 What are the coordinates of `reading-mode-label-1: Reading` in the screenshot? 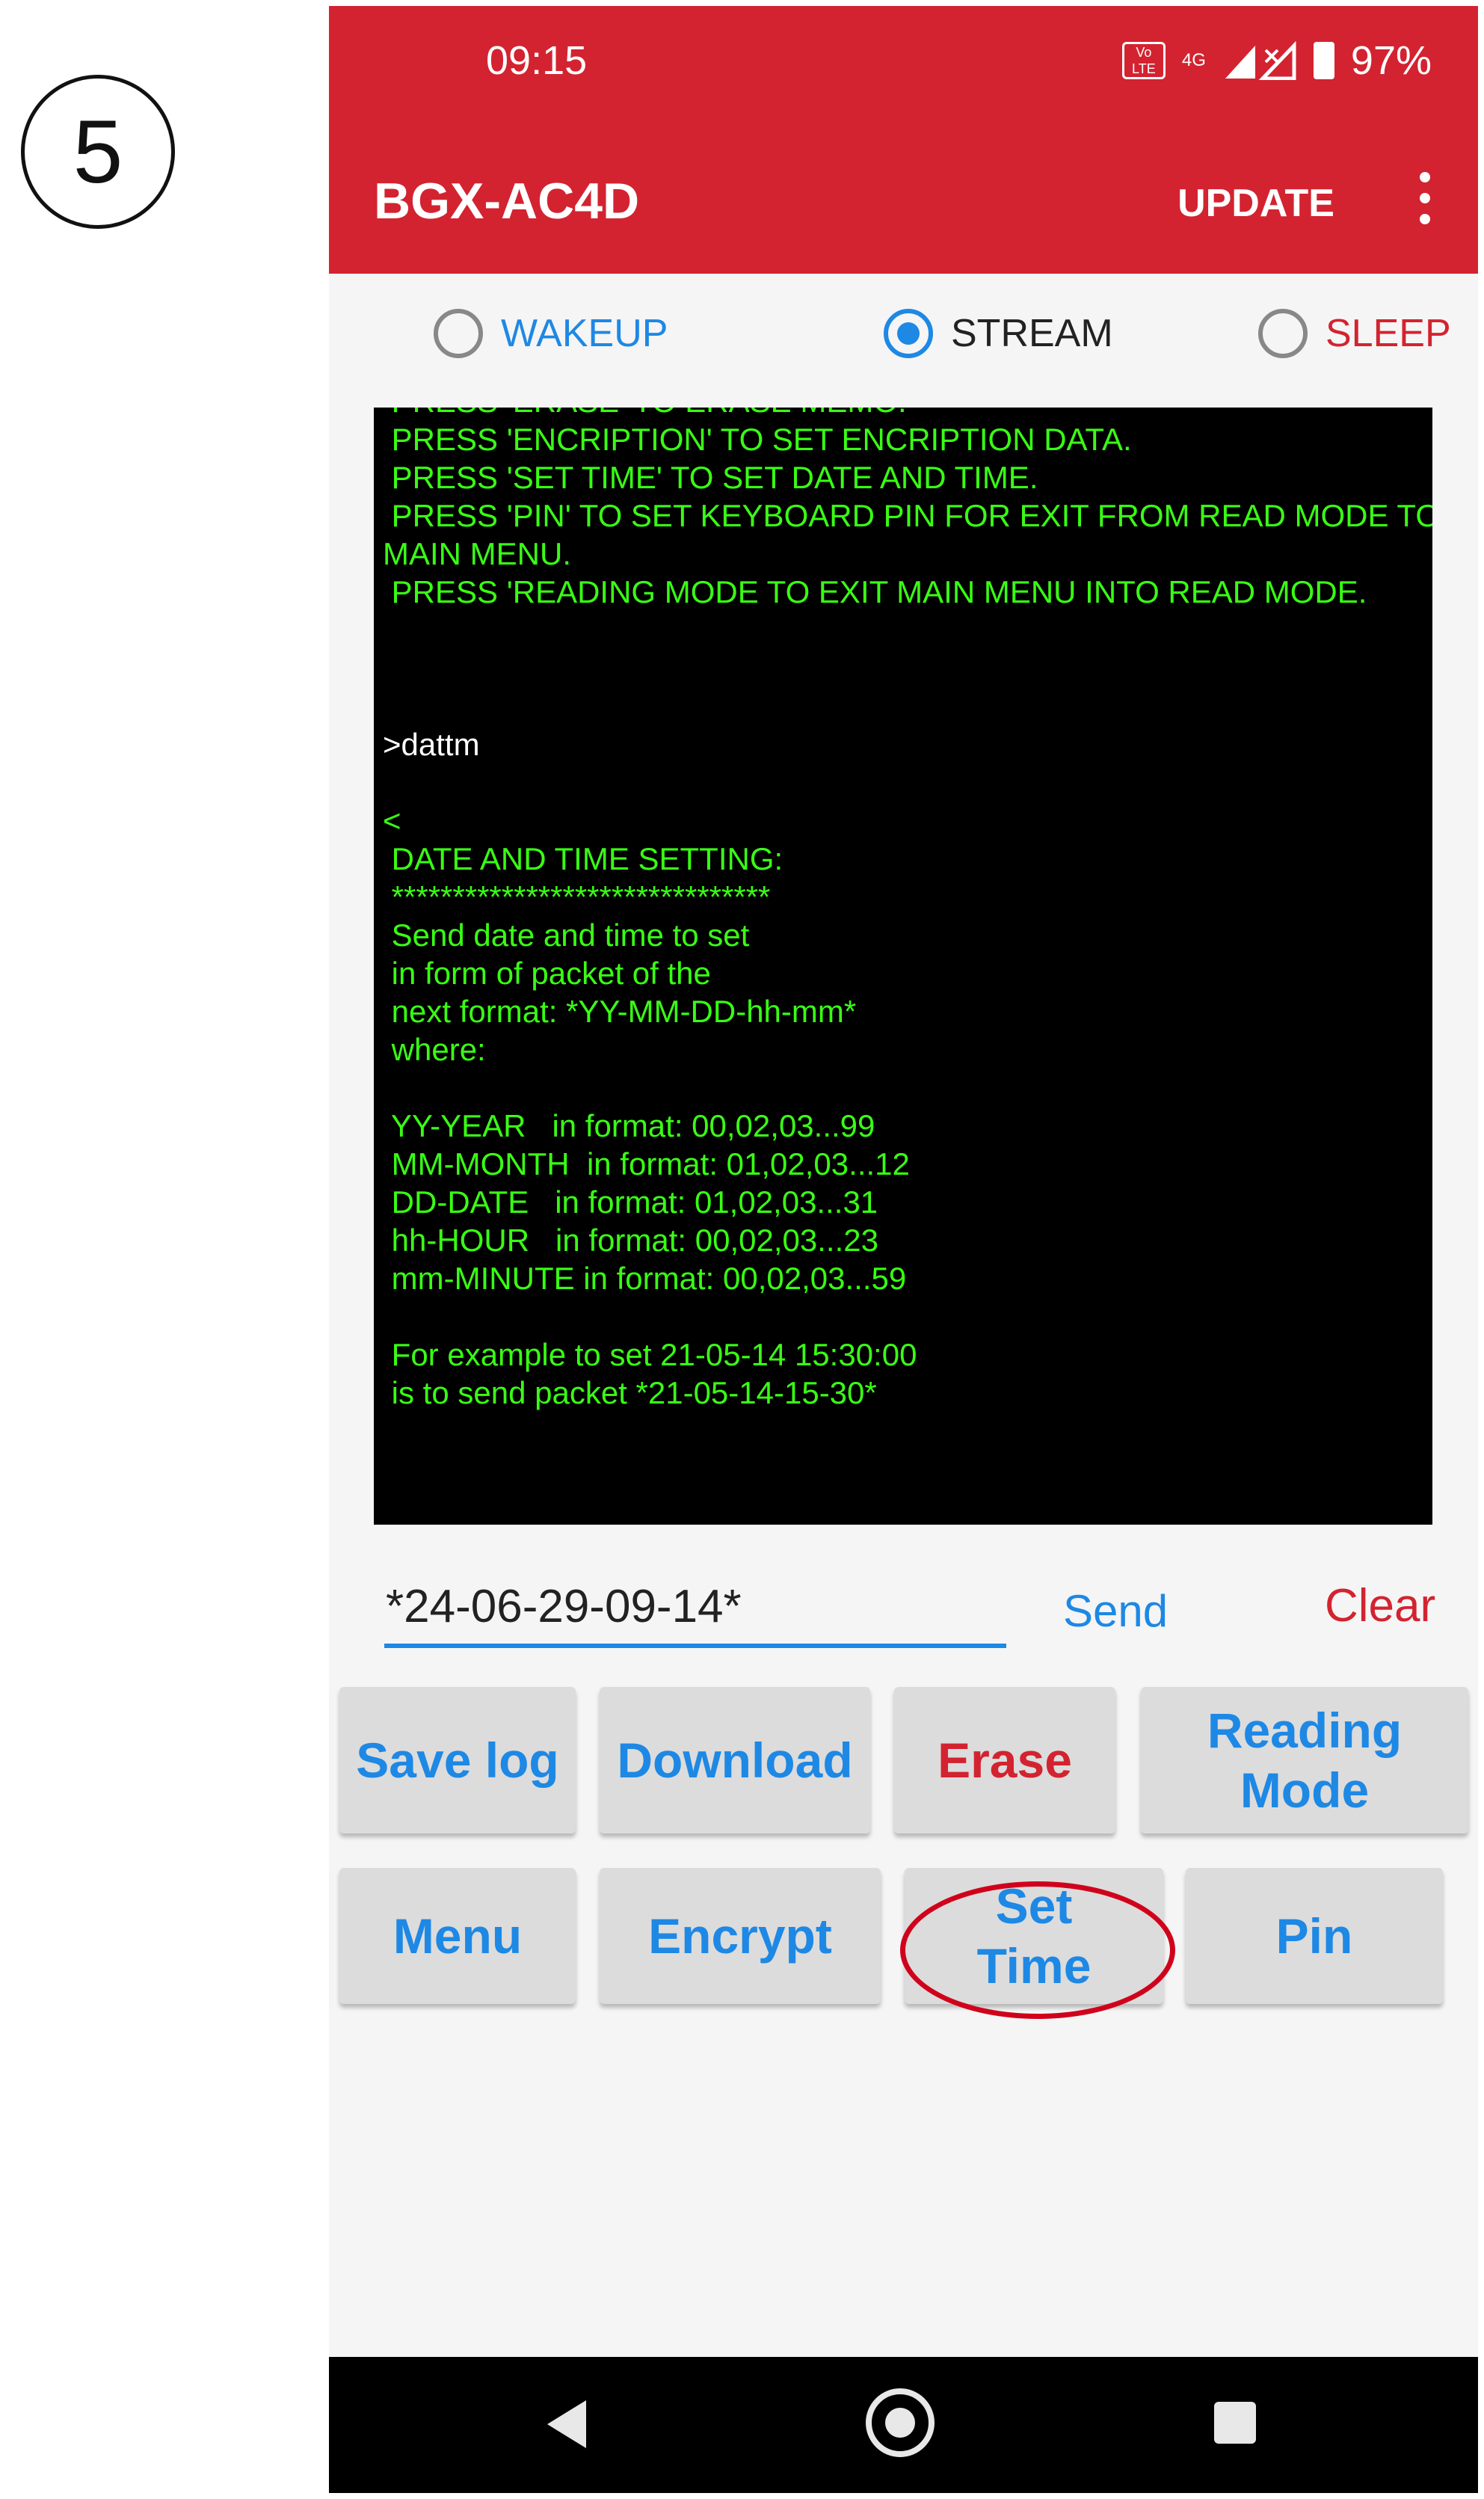 It's located at (1305, 1730).